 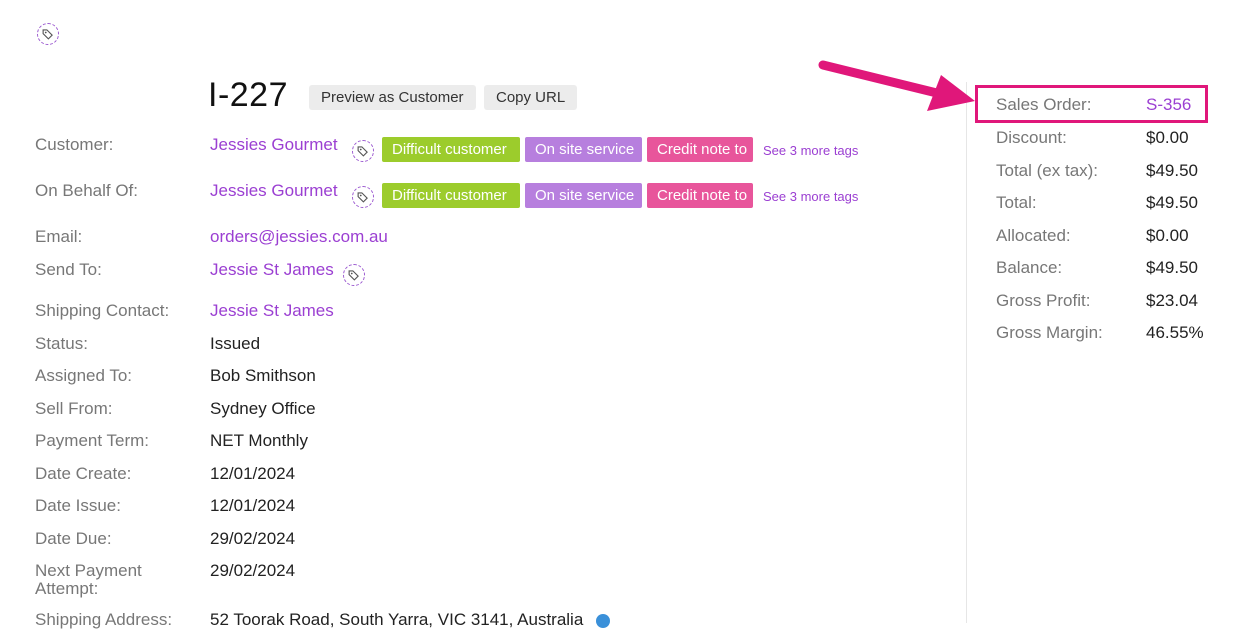 What do you see at coordinates (1029, 267) in the screenshot?
I see `balance-label: Balance:` at bounding box center [1029, 267].